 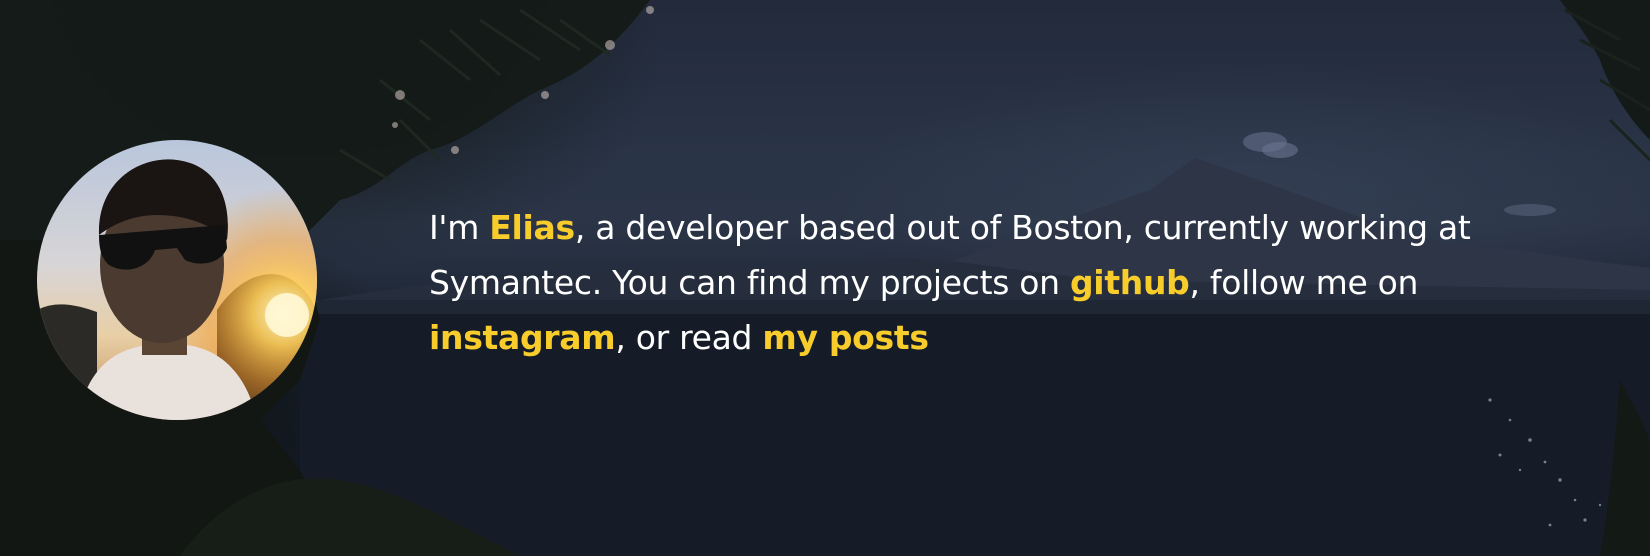 What do you see at coordinates (845, 337) in the screenshot?
I see `posts-link: my posts` at bounding box center [845, 337].